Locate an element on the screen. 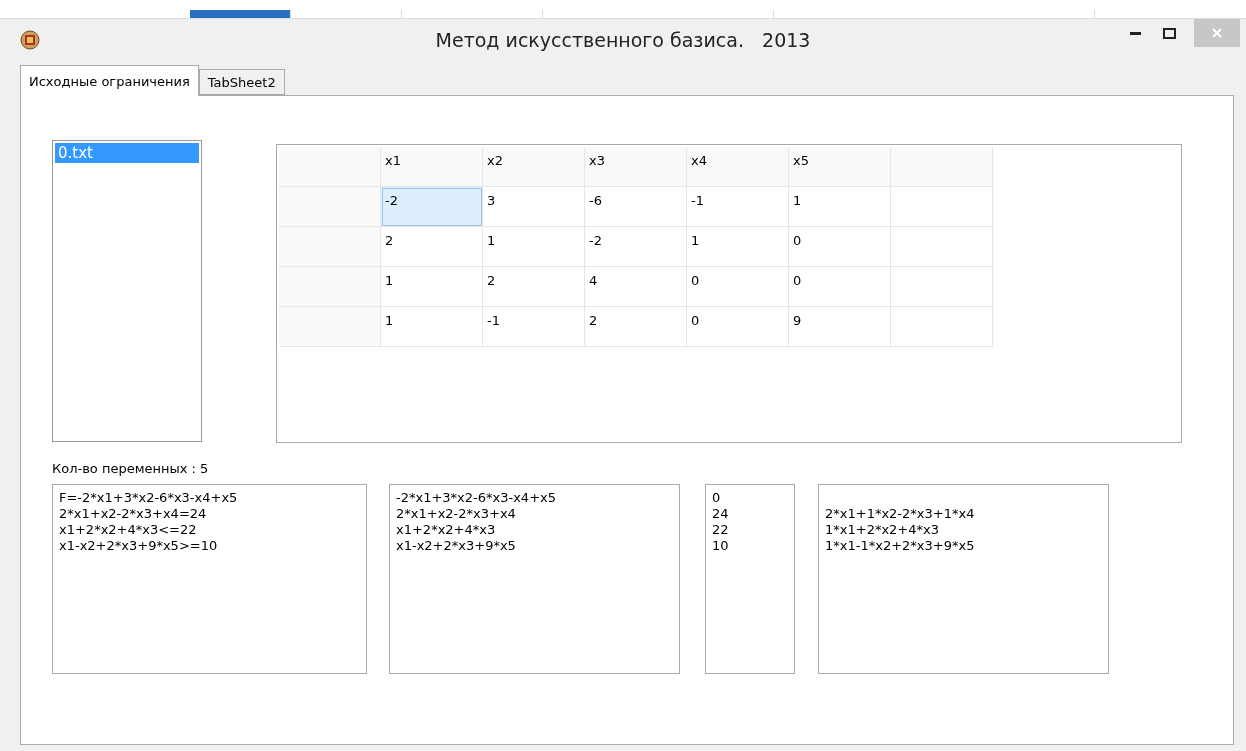 The image size is (1246, 751). memo-field: 0 24 22 10 is located at coordinates (750, 579).